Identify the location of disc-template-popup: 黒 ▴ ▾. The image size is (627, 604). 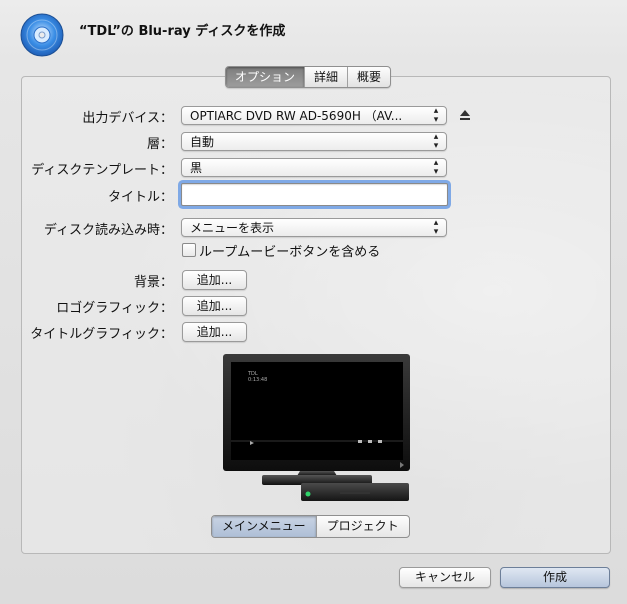
(314, 167).